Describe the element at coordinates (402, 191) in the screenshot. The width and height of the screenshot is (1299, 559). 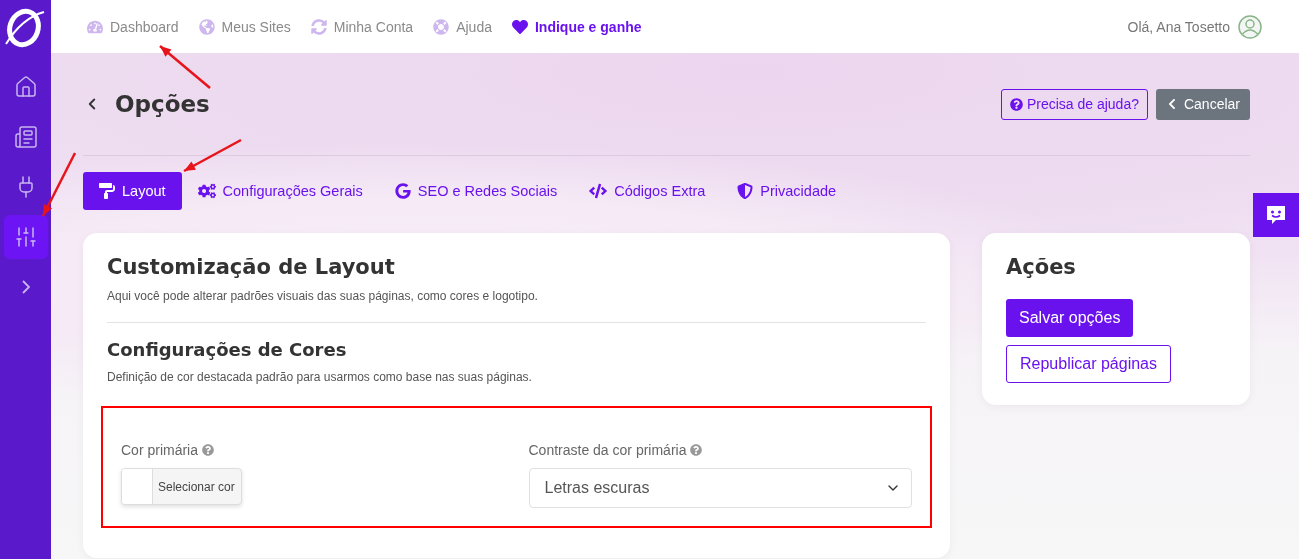
I see `google-icon` at that location.